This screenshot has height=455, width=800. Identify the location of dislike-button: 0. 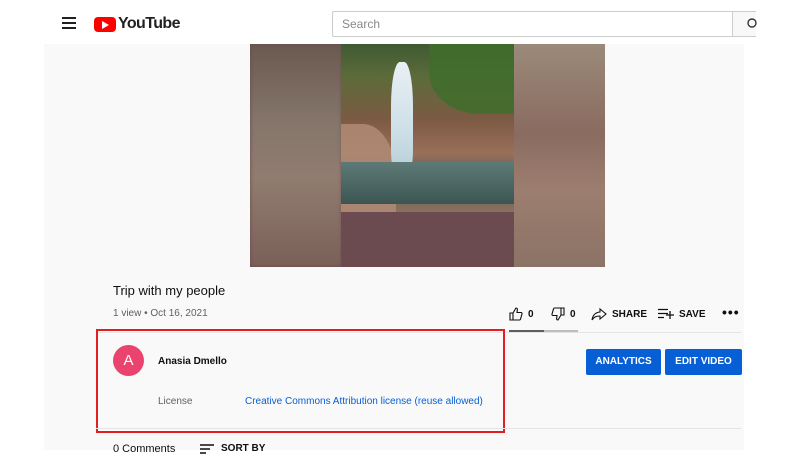
(563, 314).